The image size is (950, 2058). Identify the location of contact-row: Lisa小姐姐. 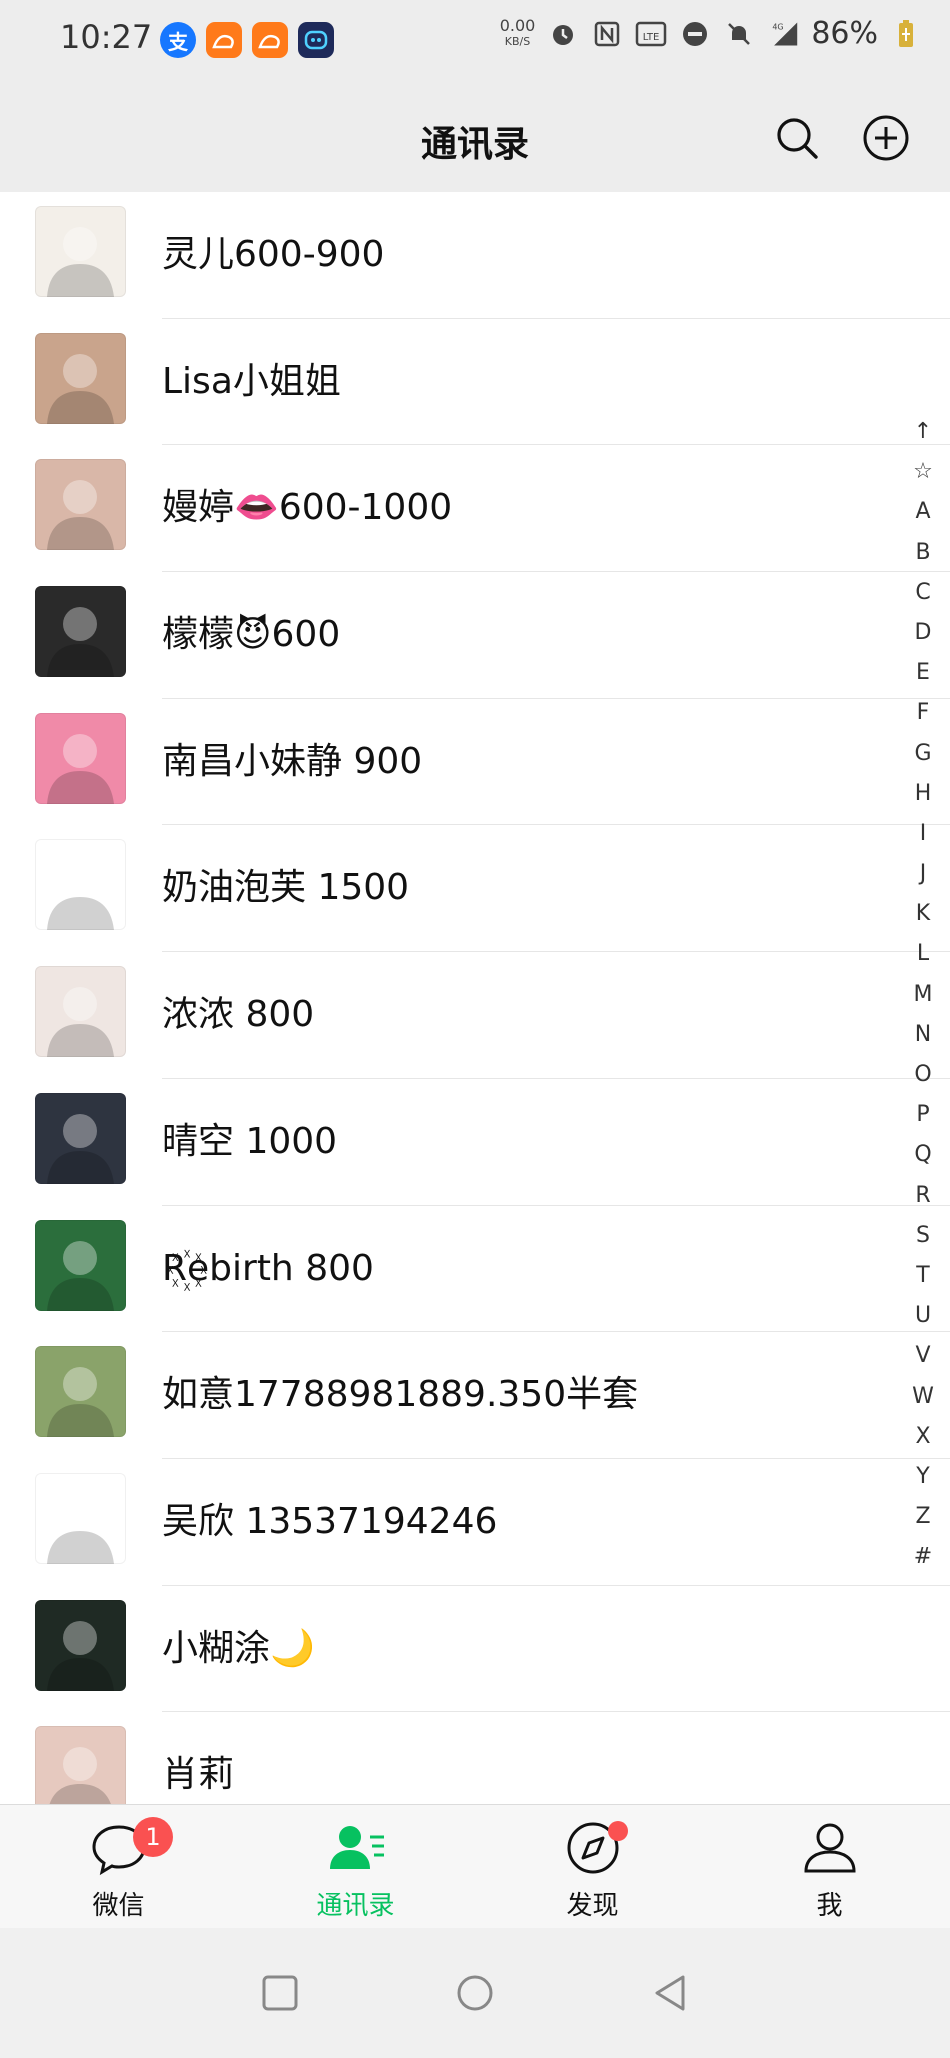
(475, 382).